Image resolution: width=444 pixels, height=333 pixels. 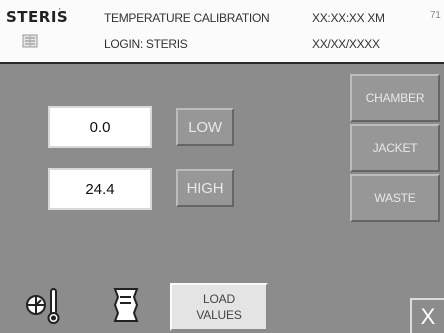 I want to click on date-display: XX/XX/XXXX, so click(x=346, y=44).